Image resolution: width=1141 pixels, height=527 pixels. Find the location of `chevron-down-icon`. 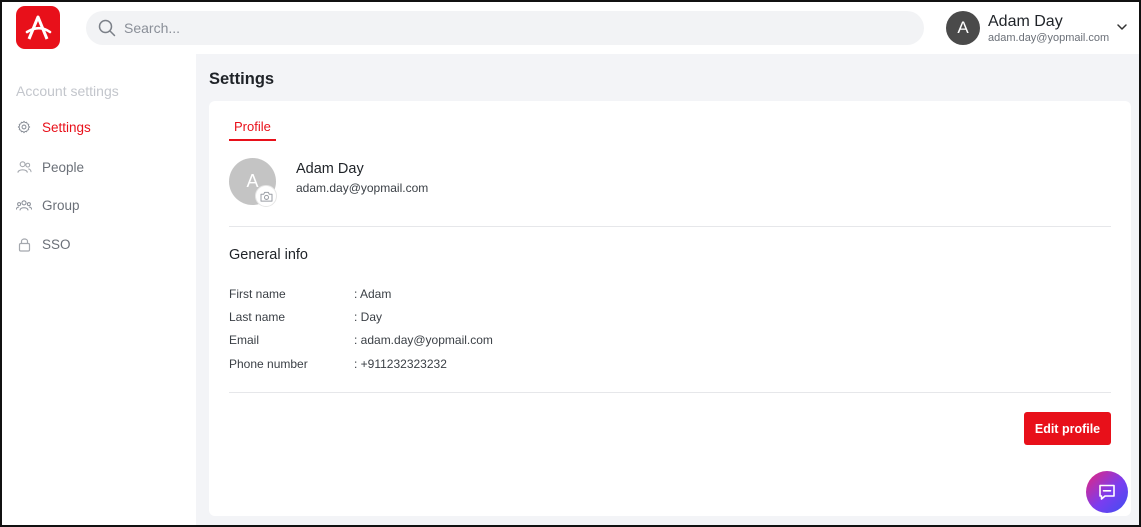

chevron-down-icon is located at coordinates (1122, 27).